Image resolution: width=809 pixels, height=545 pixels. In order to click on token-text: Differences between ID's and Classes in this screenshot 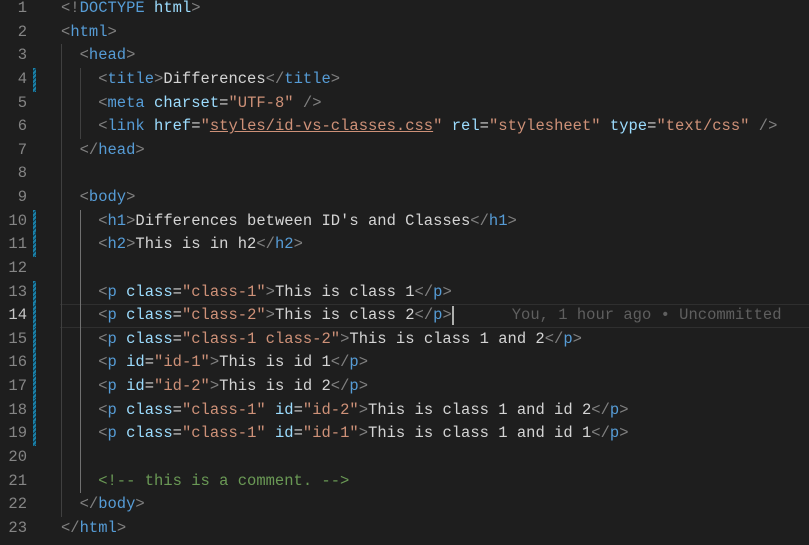, I will do `click(303, 220)`.